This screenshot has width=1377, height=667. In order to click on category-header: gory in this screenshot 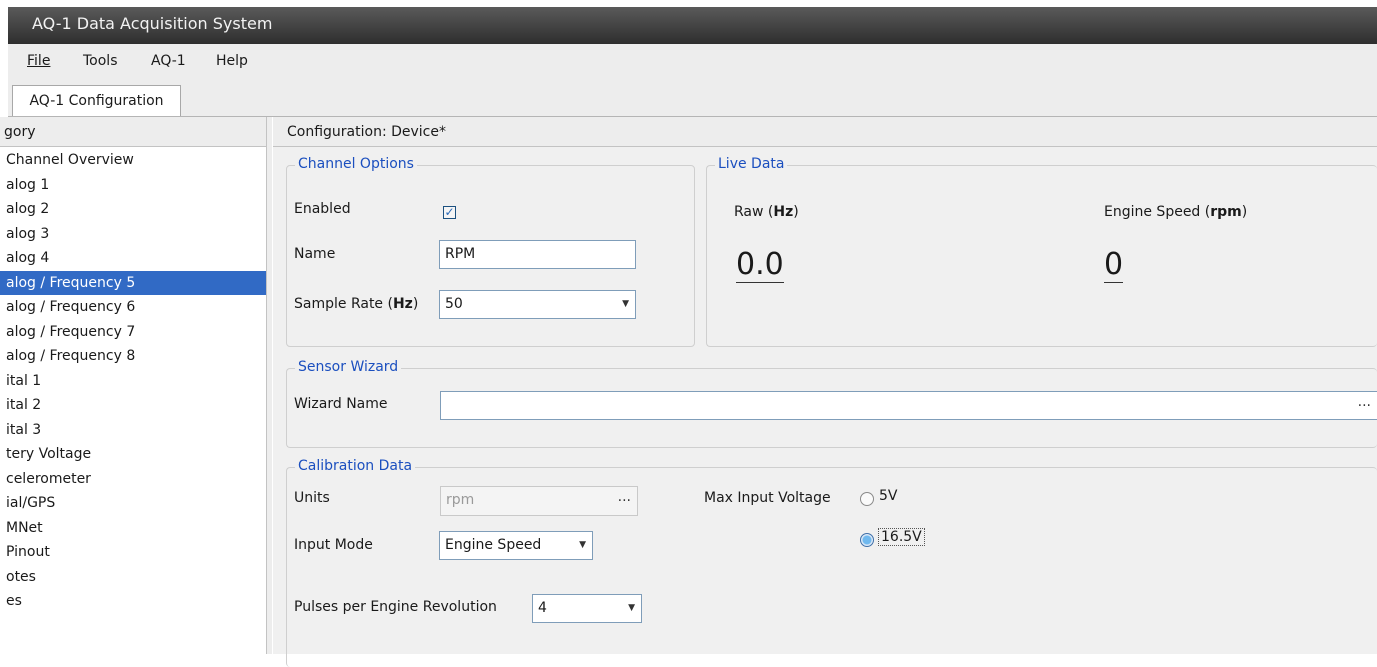, I will do `click(135, 132)`.